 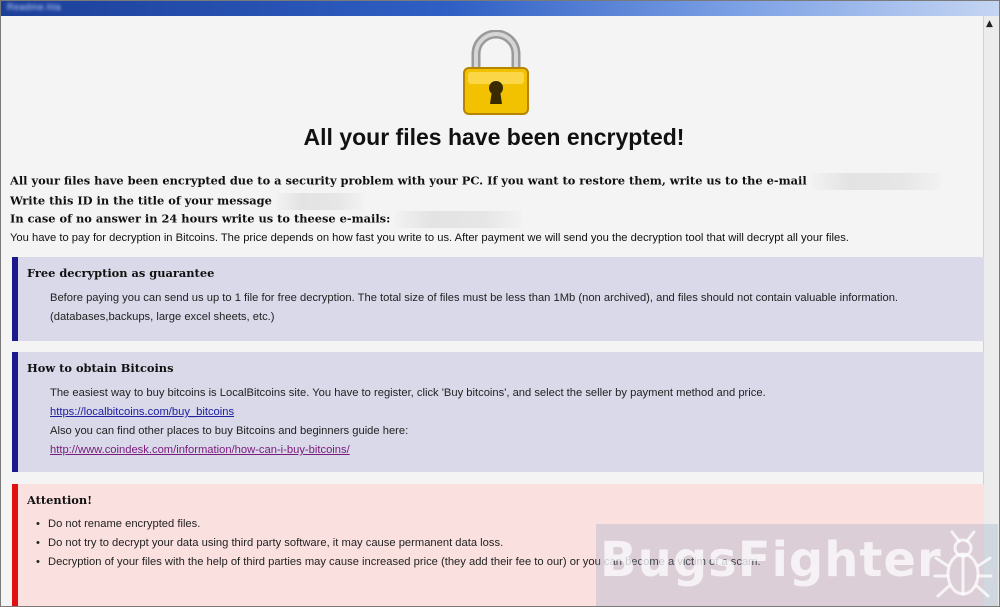 I want to click on vertical-scrollbar: ▲, so click(x=991, y=311).